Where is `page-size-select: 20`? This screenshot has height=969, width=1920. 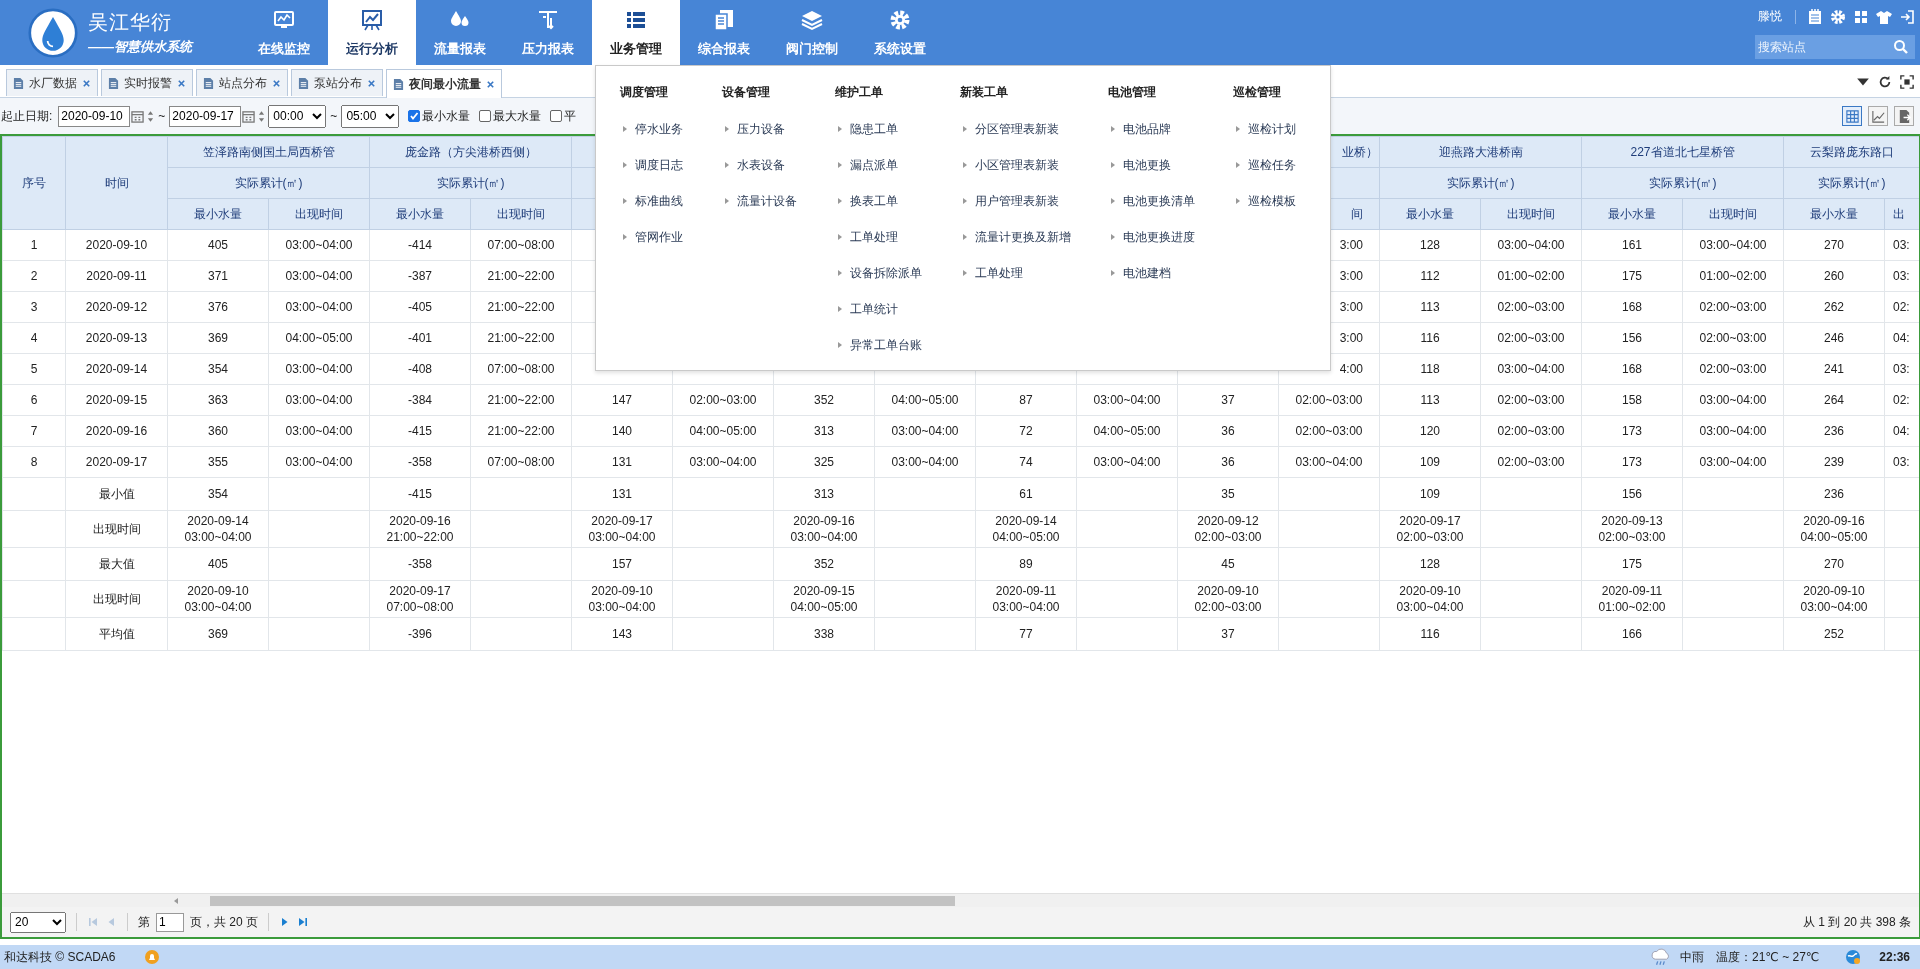
page-size-select: 20 is located at coordinates (38, 922).